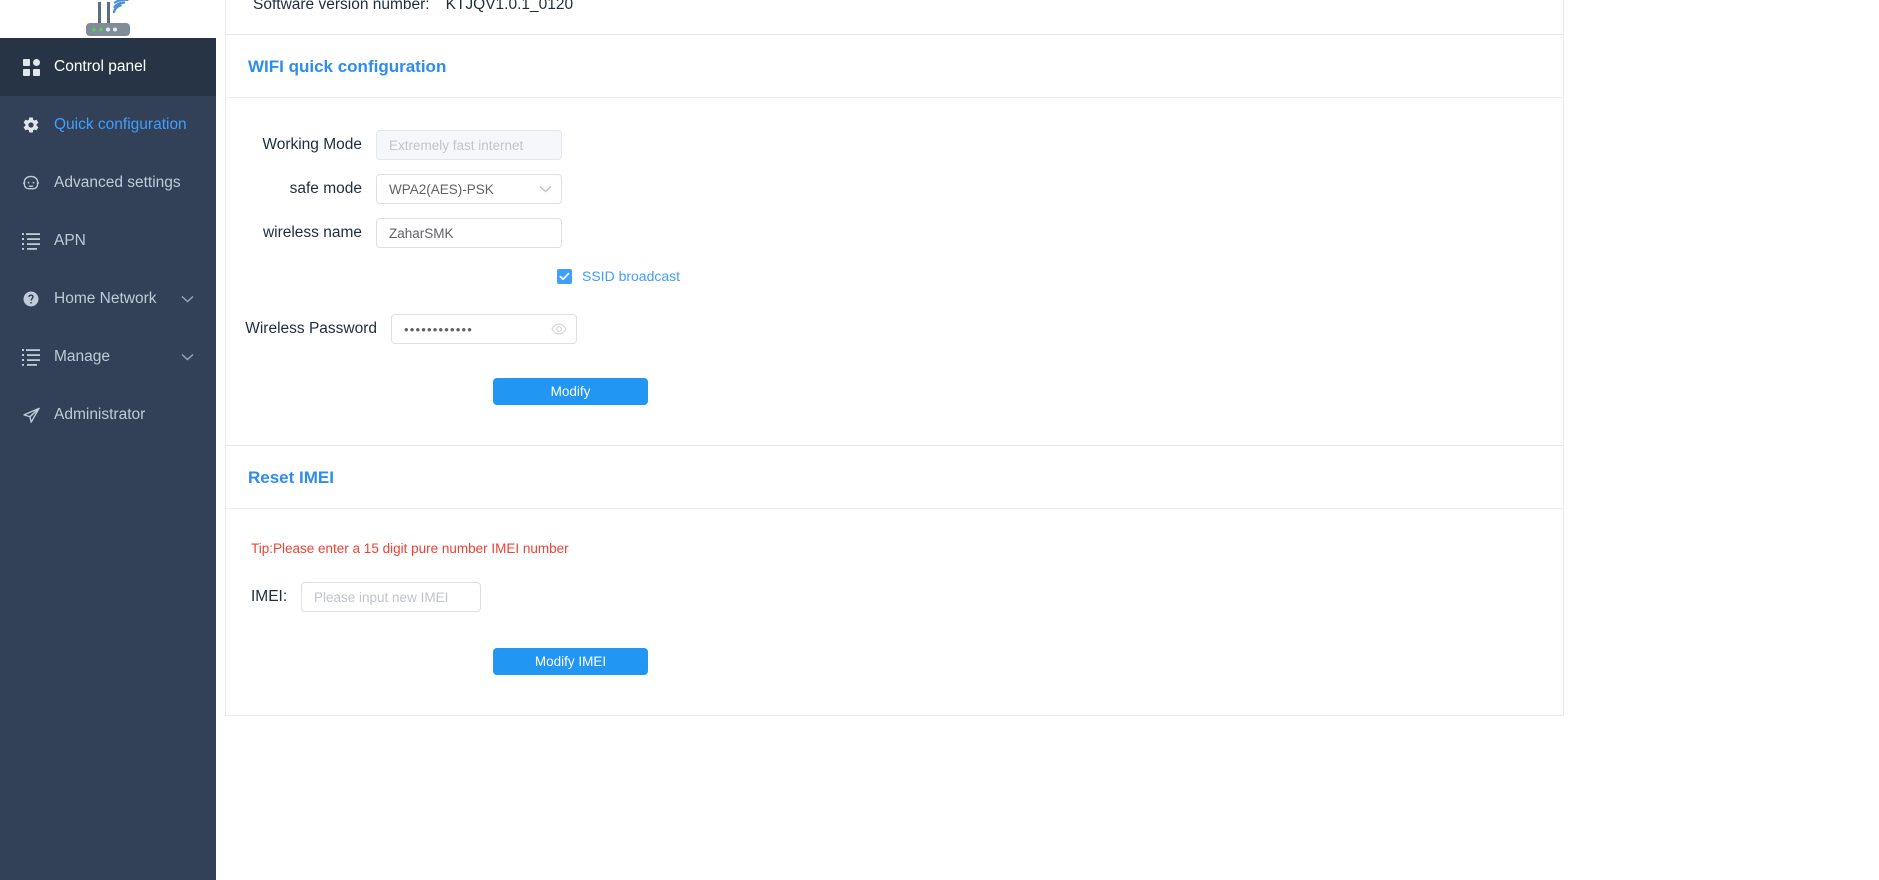 The height and width of the screenshot is (880, 1879). I want to click on robot-face-icon, so click(31, 183).